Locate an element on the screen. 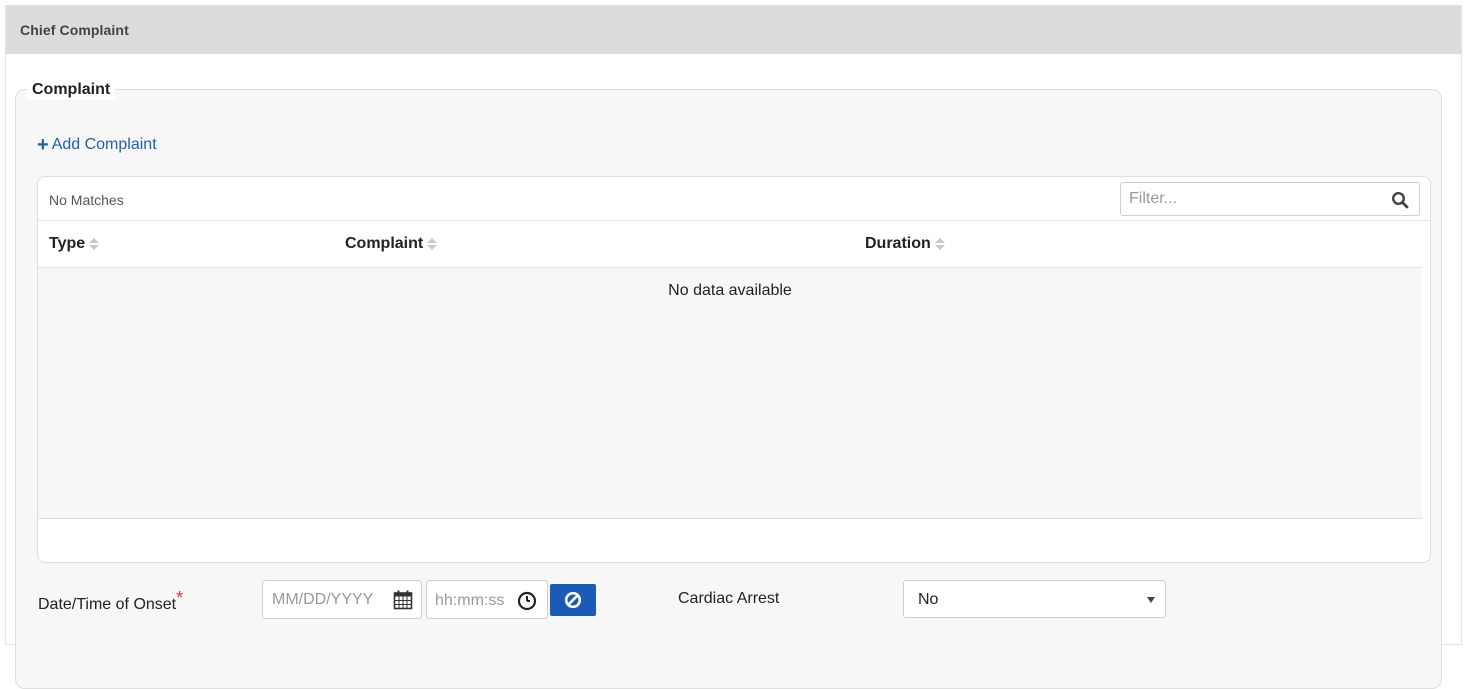  calendar-icon is located at coordinates (403, 600).